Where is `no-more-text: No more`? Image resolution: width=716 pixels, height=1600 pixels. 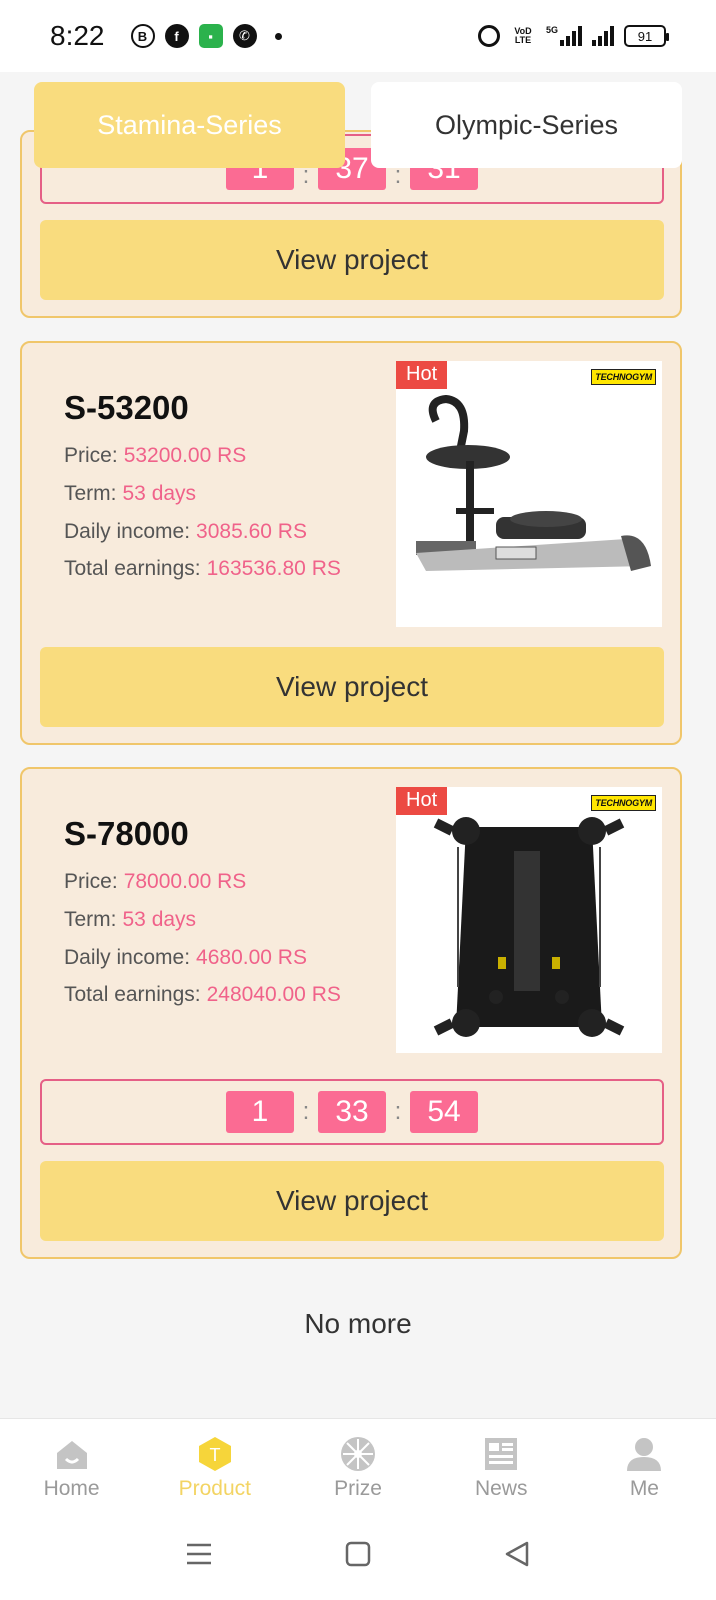
no-more-text: No more is located at coordinates (358, 1323).